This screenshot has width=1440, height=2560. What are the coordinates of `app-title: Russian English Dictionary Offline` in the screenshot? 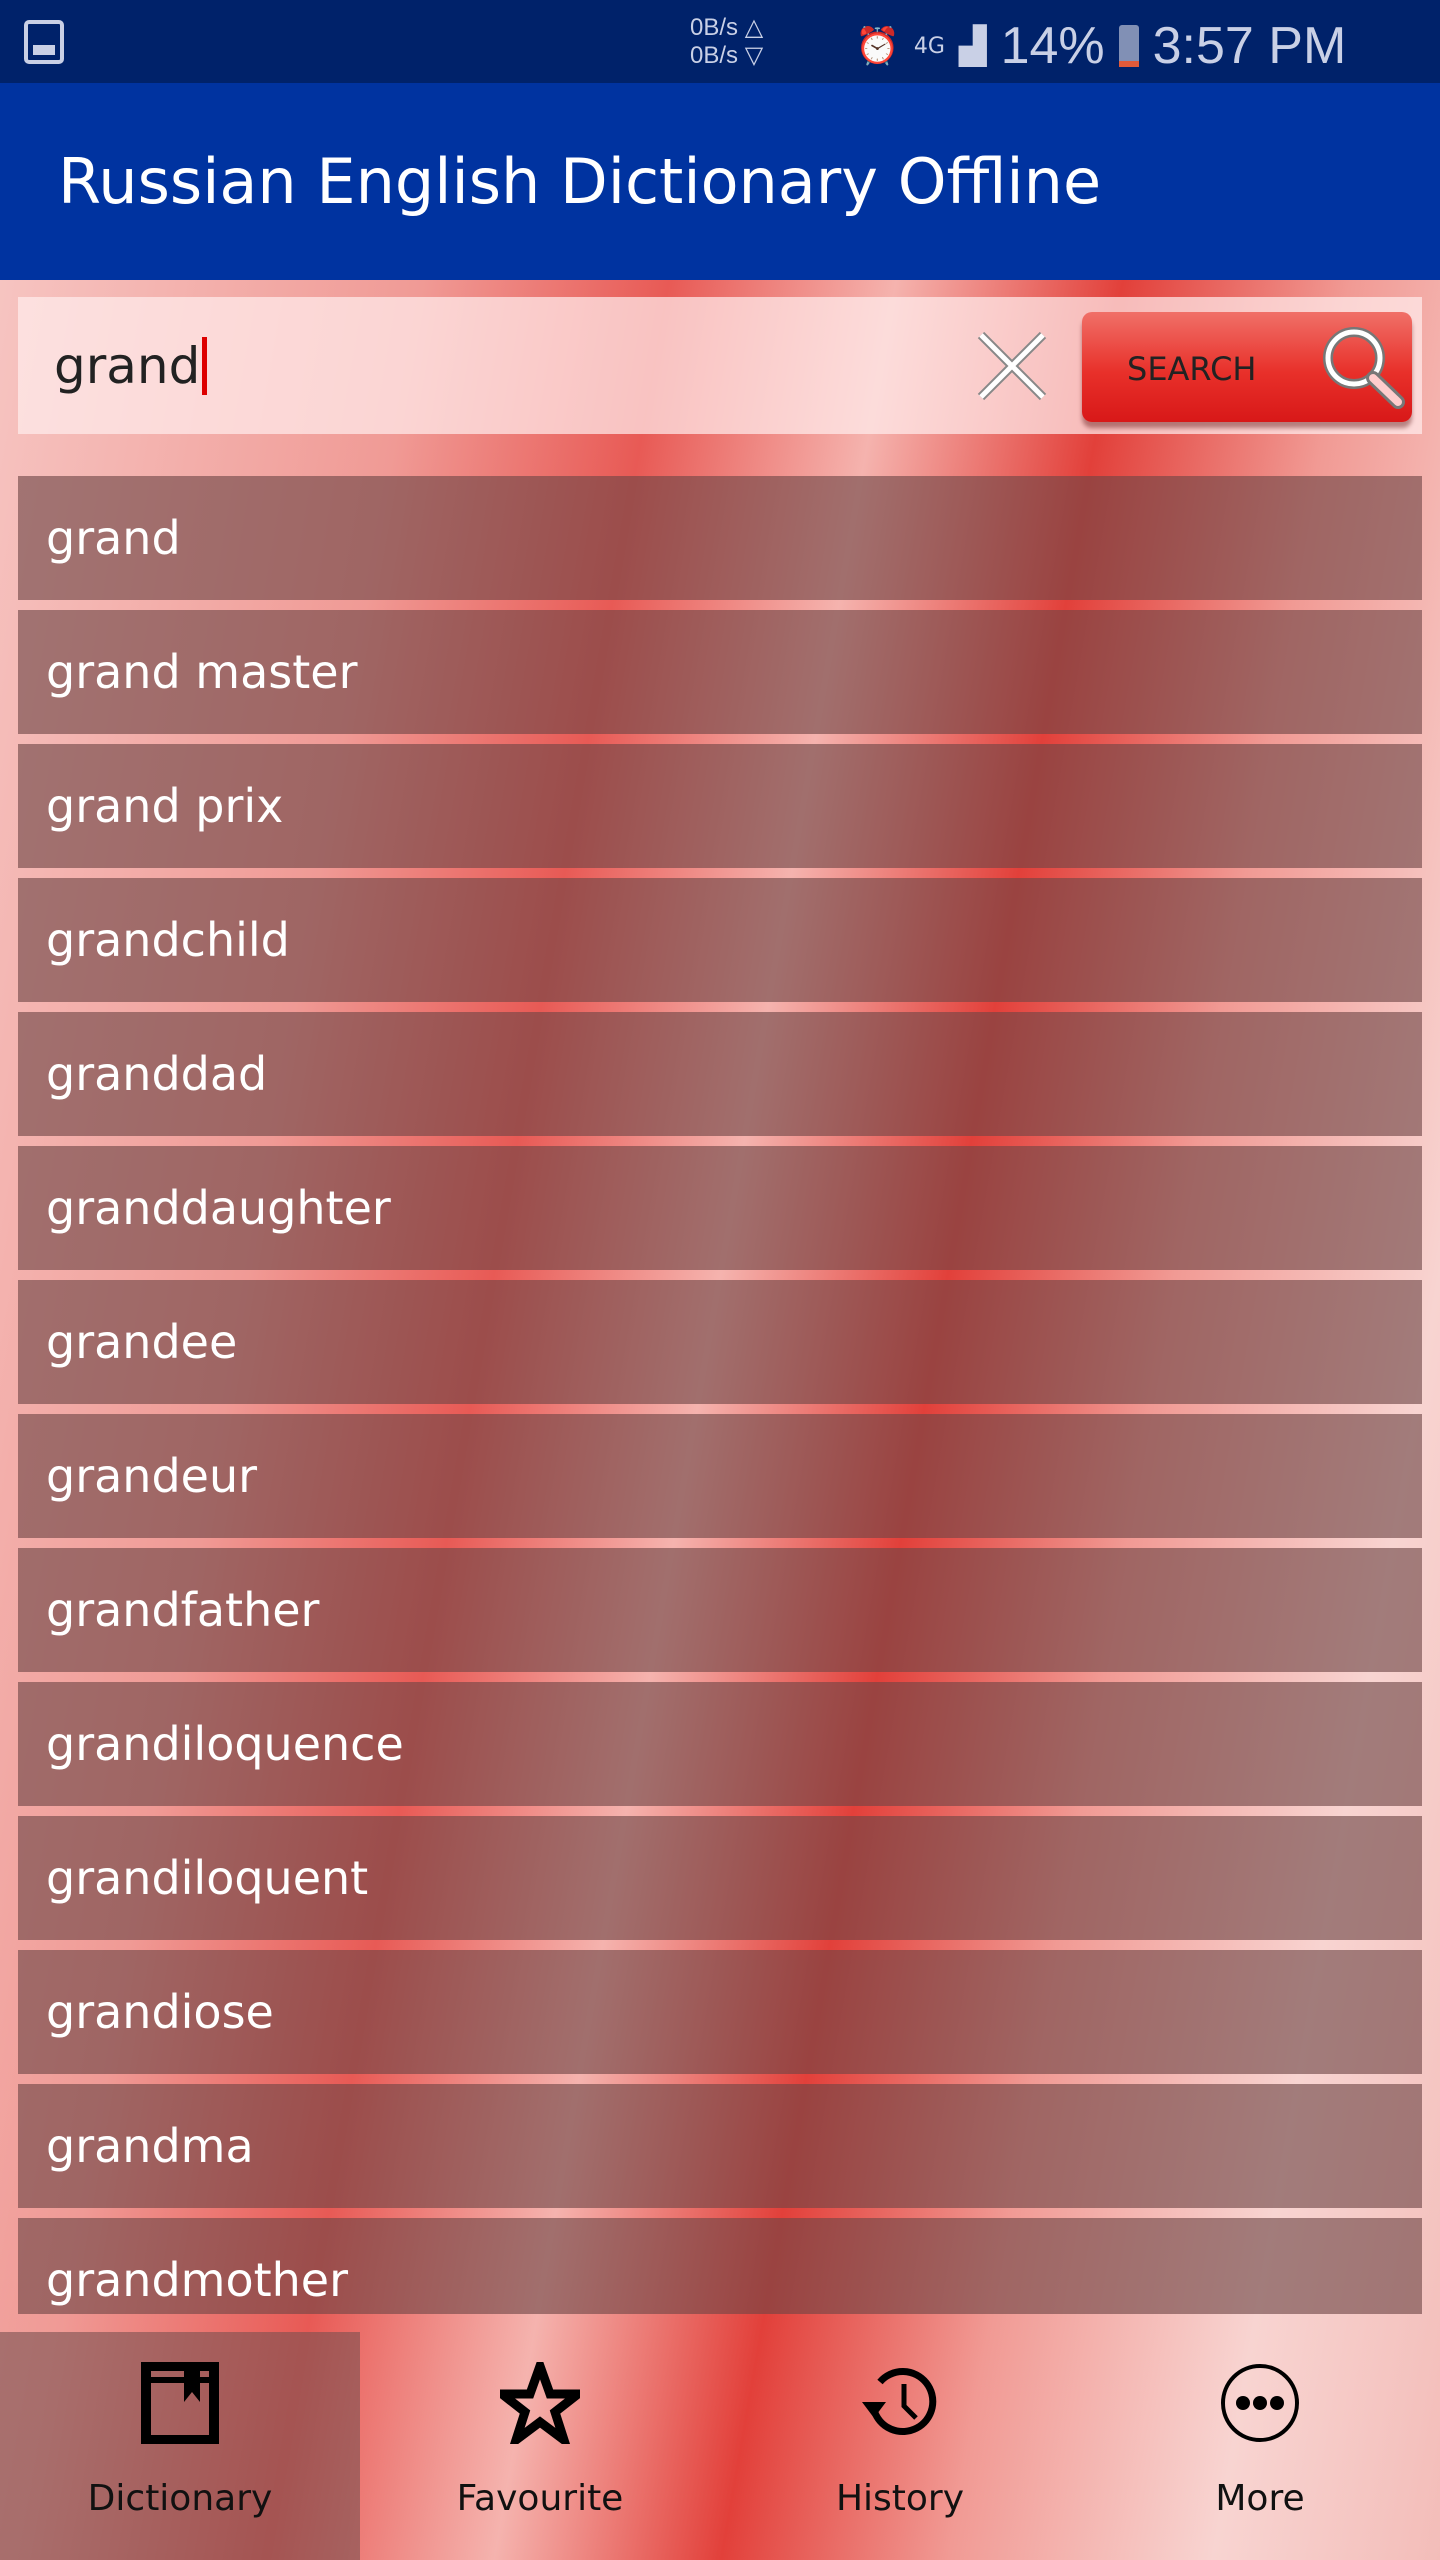 It's located at (580, 181).